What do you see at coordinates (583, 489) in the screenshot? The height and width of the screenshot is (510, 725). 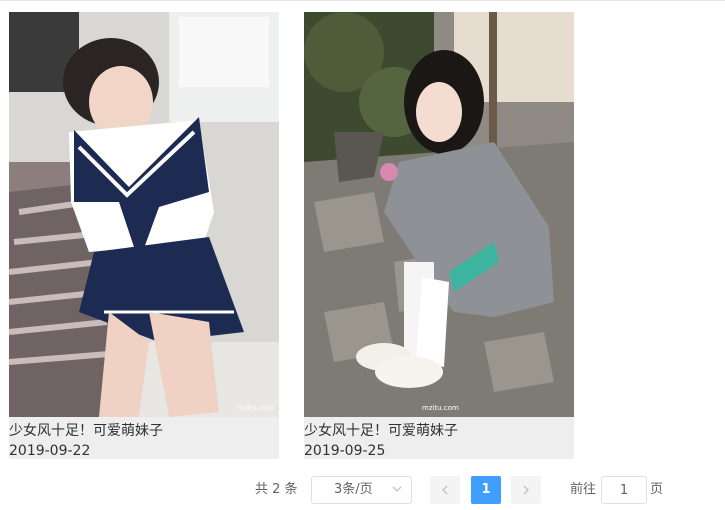 I see `goto-label: 前往` at bounding box center [583, 489].